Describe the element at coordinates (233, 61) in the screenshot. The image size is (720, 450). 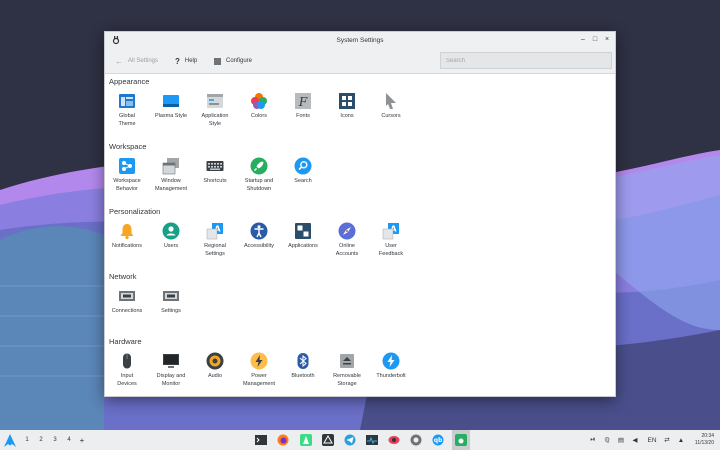
I see `configure-button: Configure` at that location.